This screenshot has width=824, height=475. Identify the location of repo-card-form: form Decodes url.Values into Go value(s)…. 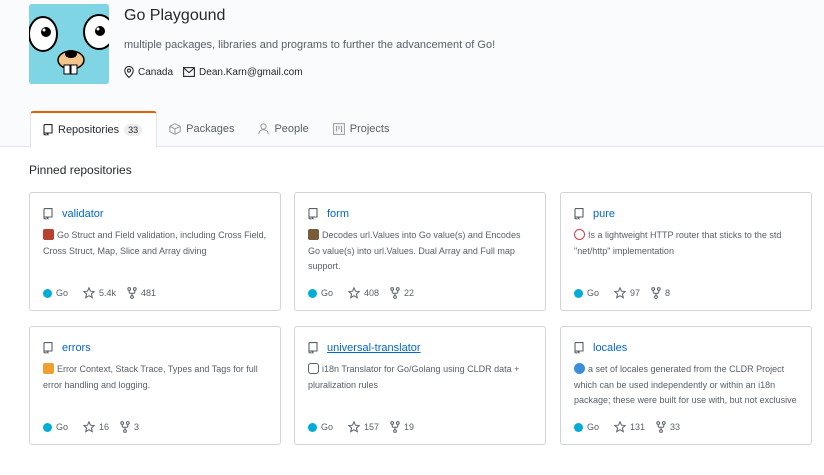
(420, 251).